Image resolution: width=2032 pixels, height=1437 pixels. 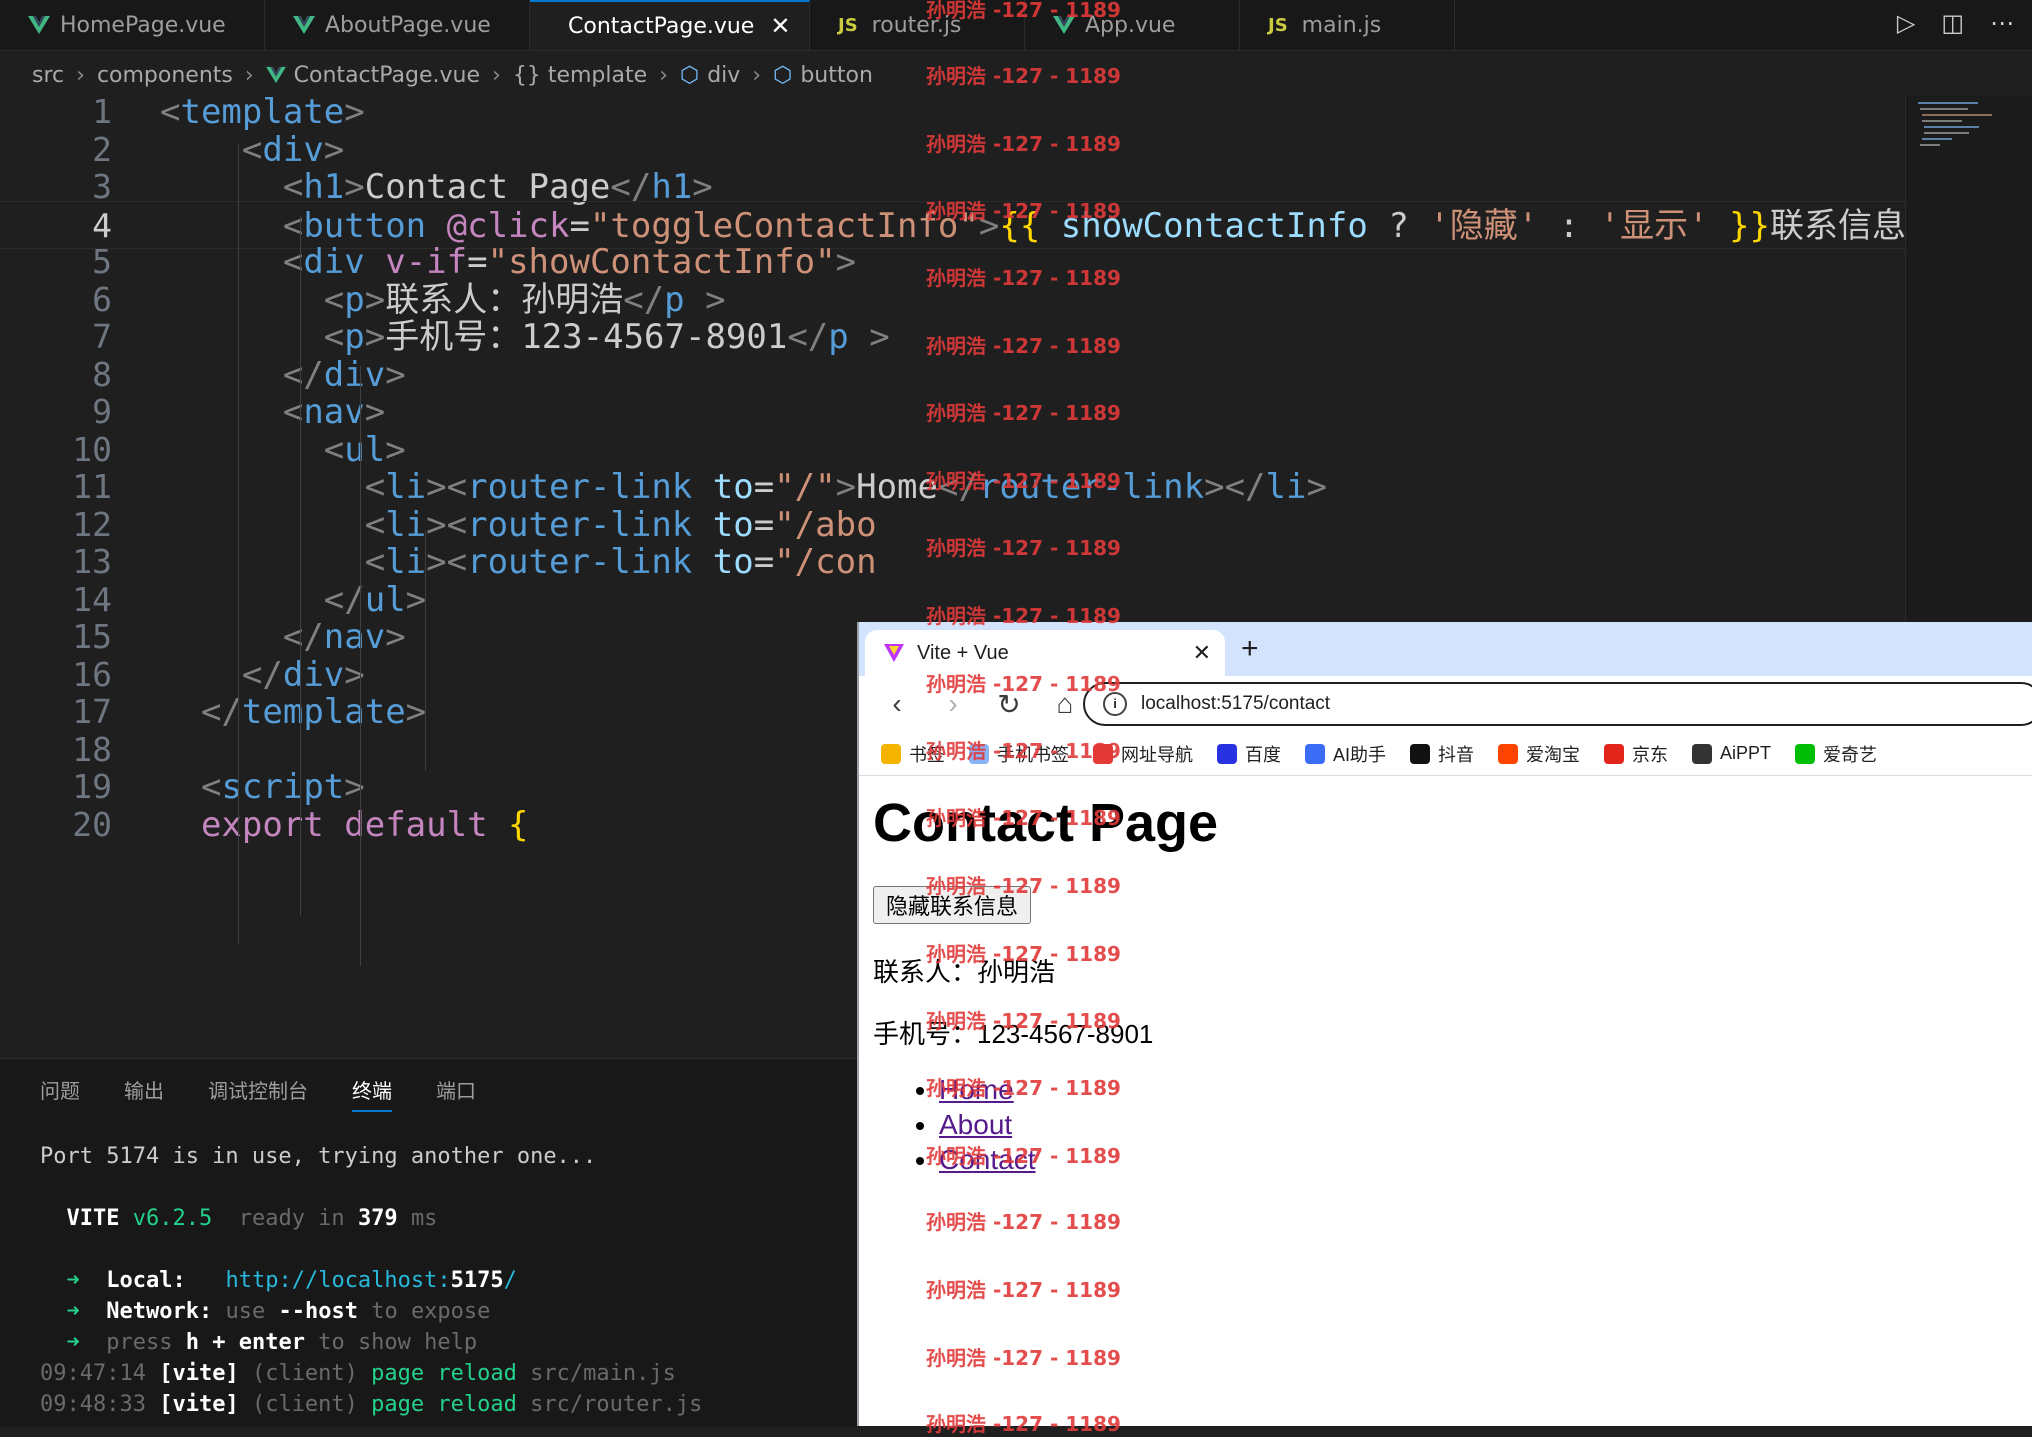 What do you see at coordinates (1236, 703) in the screenshot?
I see `address-url: localhost:5175/contact` at bounding box center [1236, 703].